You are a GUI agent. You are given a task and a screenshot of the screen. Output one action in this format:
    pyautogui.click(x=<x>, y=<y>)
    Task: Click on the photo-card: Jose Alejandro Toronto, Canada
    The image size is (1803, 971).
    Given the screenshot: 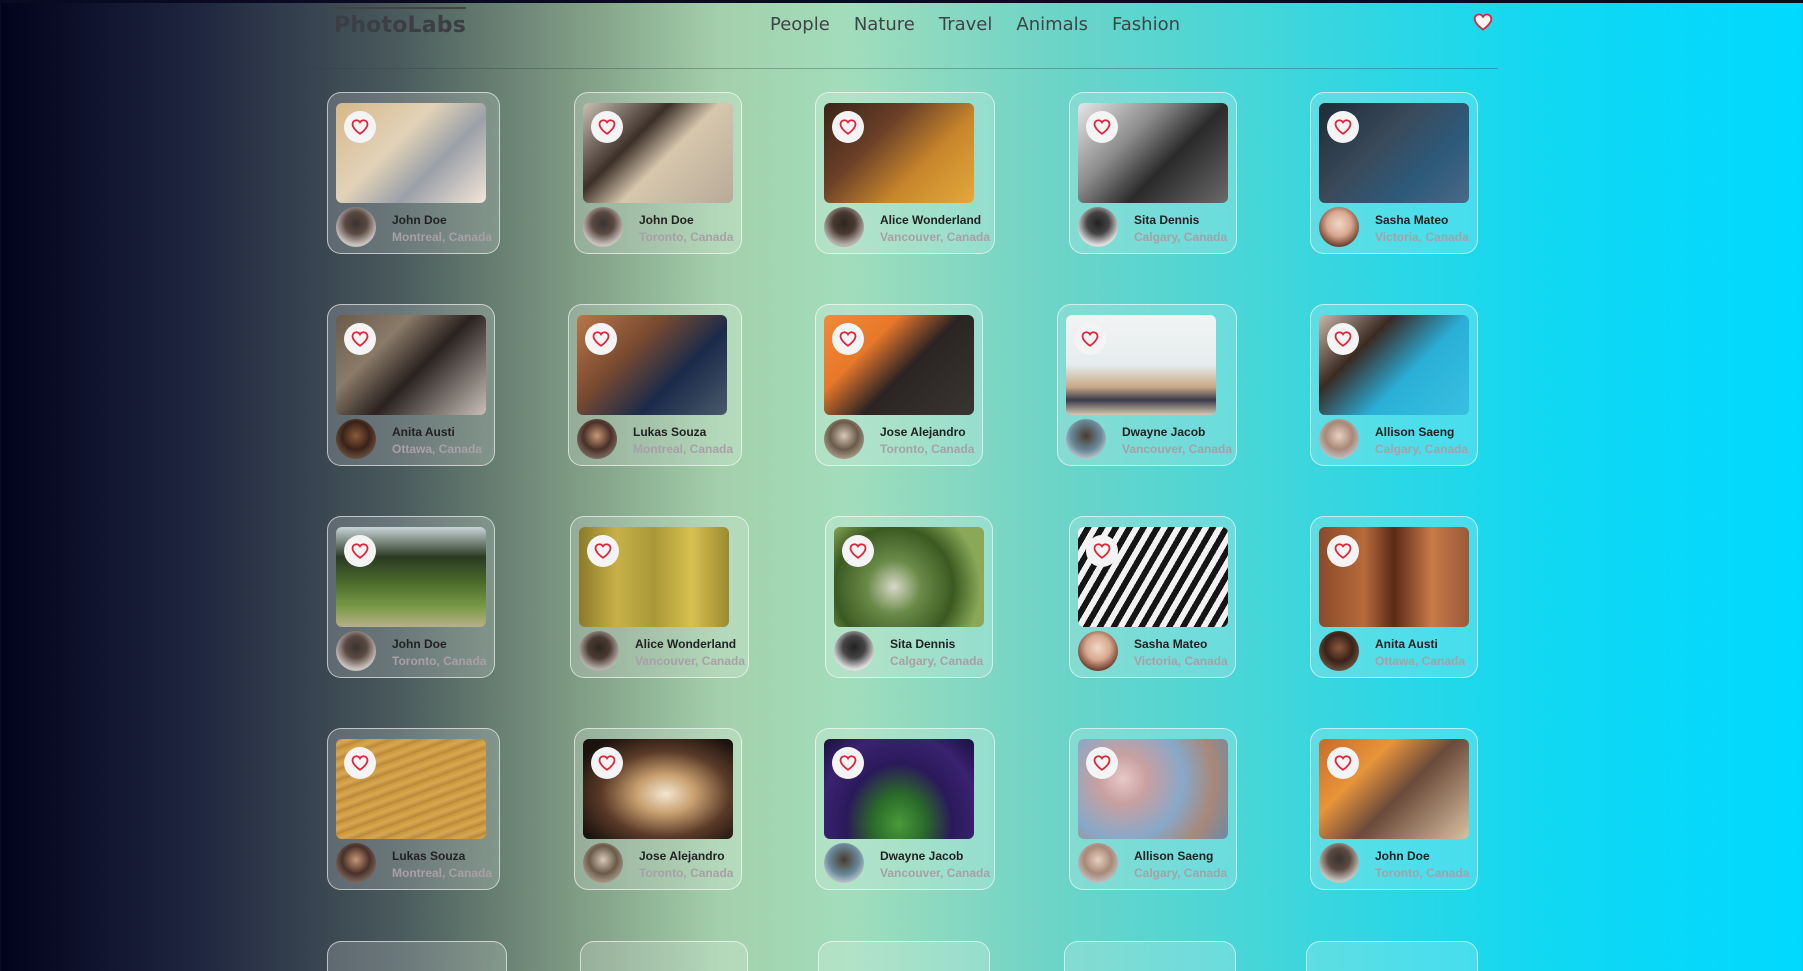 What is the action you would take?
    pyautogui.click(x=899, y=385)
    